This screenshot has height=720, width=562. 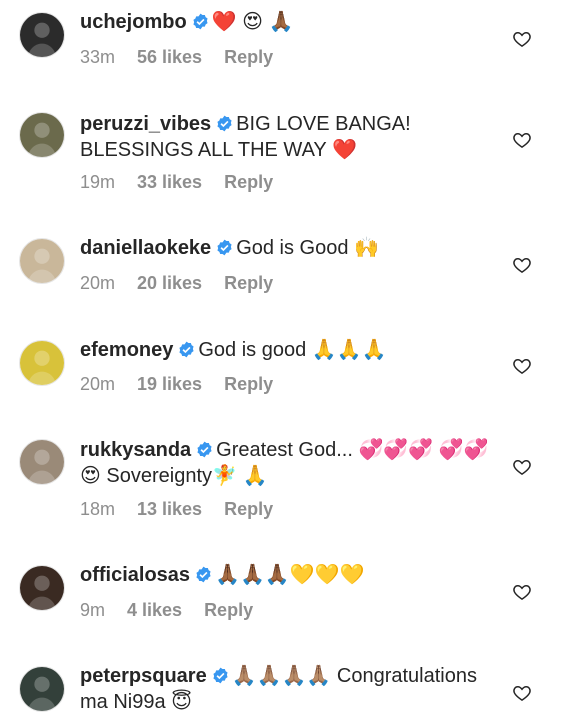 I want to click on comment-meta: 20m 20 likes Reply, so click(x=176, y=283).